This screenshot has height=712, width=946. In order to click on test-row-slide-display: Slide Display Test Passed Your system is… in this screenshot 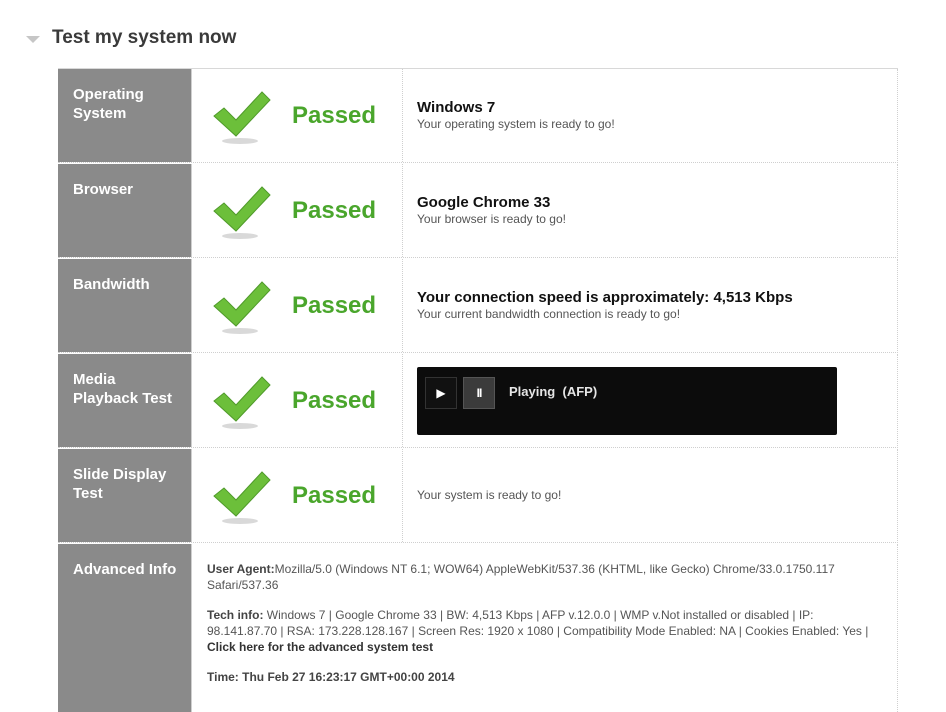, I will do `click(478, 496)`.